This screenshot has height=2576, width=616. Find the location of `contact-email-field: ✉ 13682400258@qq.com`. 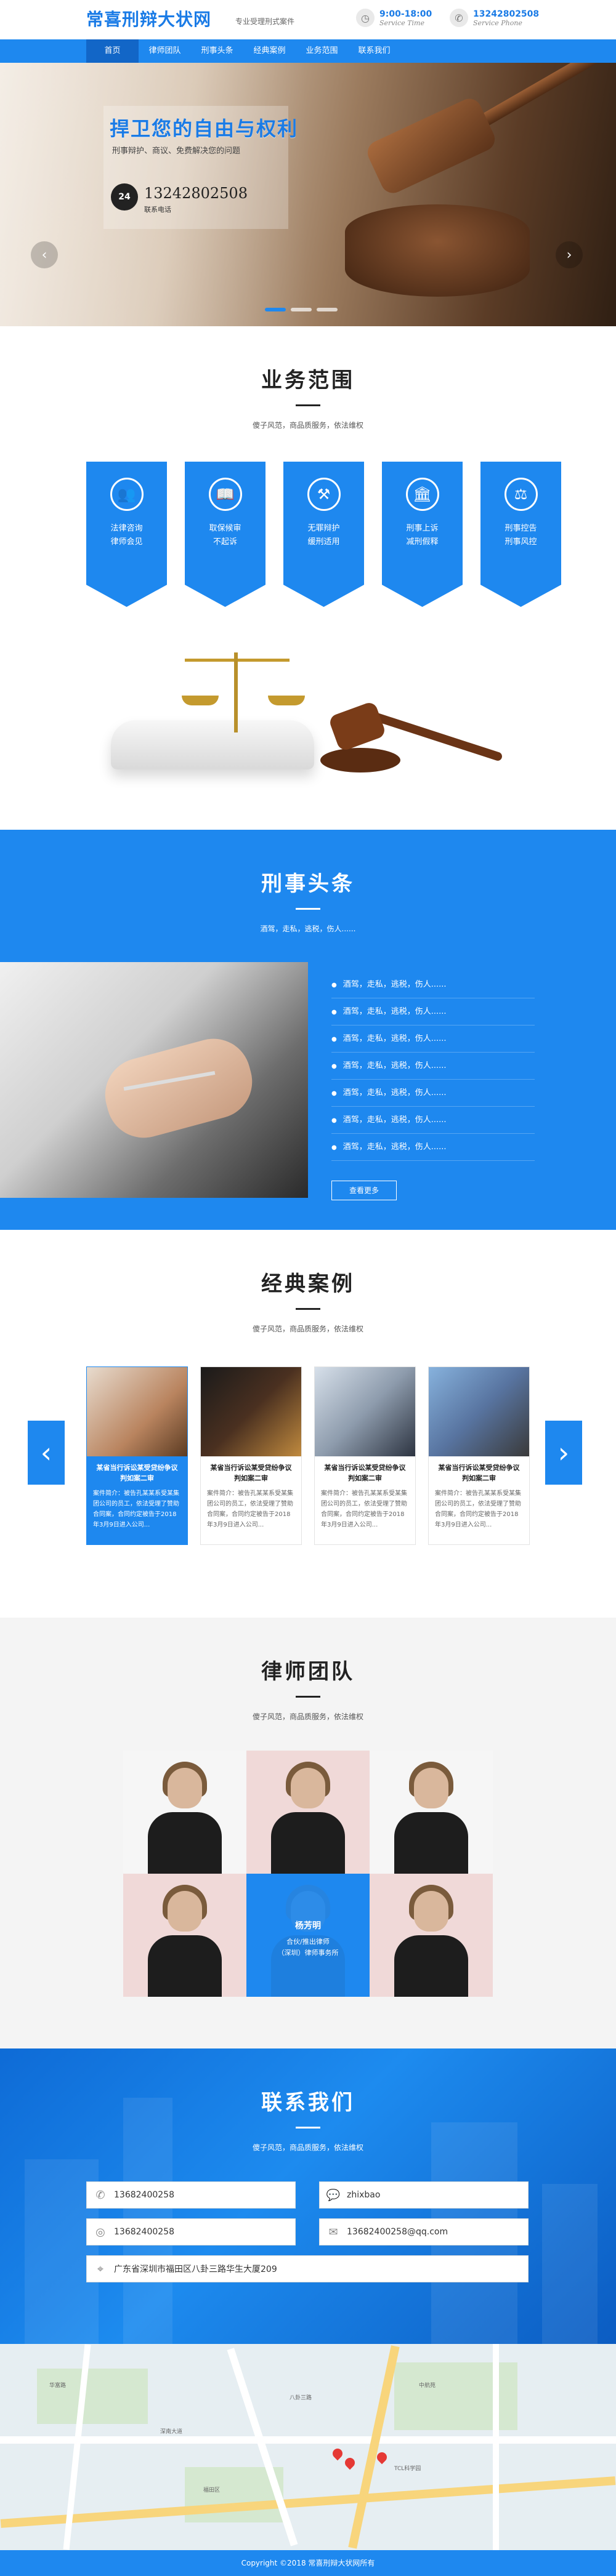

contact-email-field: ✉ 13682400258@qq.com is located at coordinates (424, 2231).